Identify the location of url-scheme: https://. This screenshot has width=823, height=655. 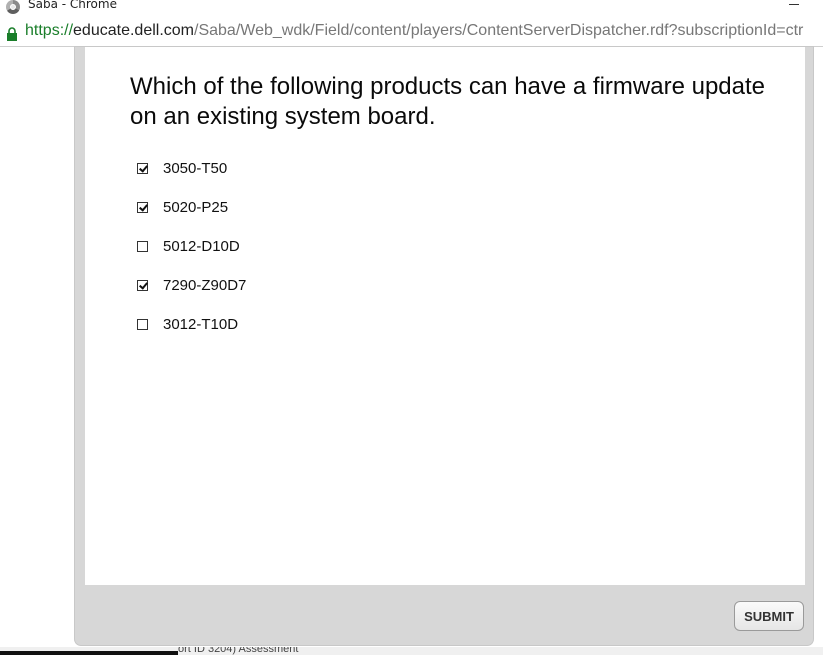
(49, 30).